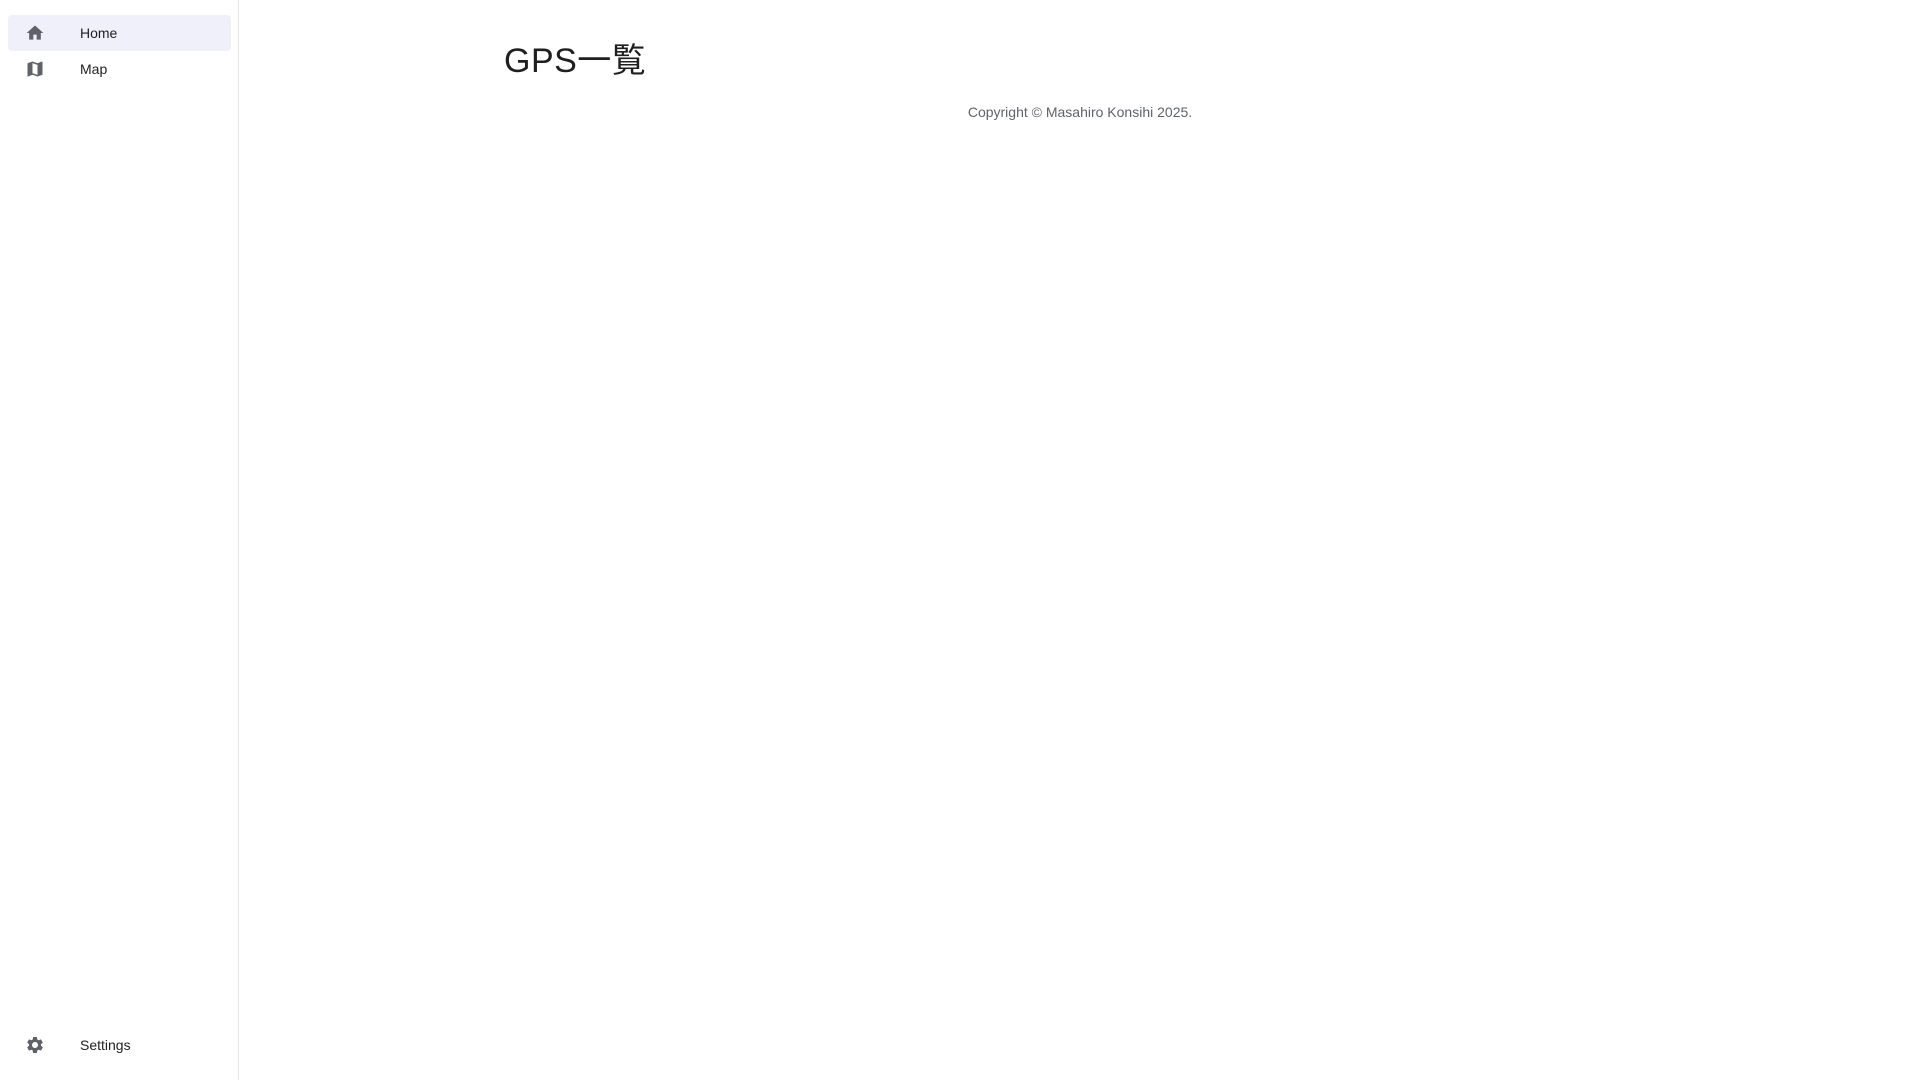  What do you see at coordinates (99, 33) in the screenshot?
I see `sidebar-item-label: Home` at bounding box center [99, 33].